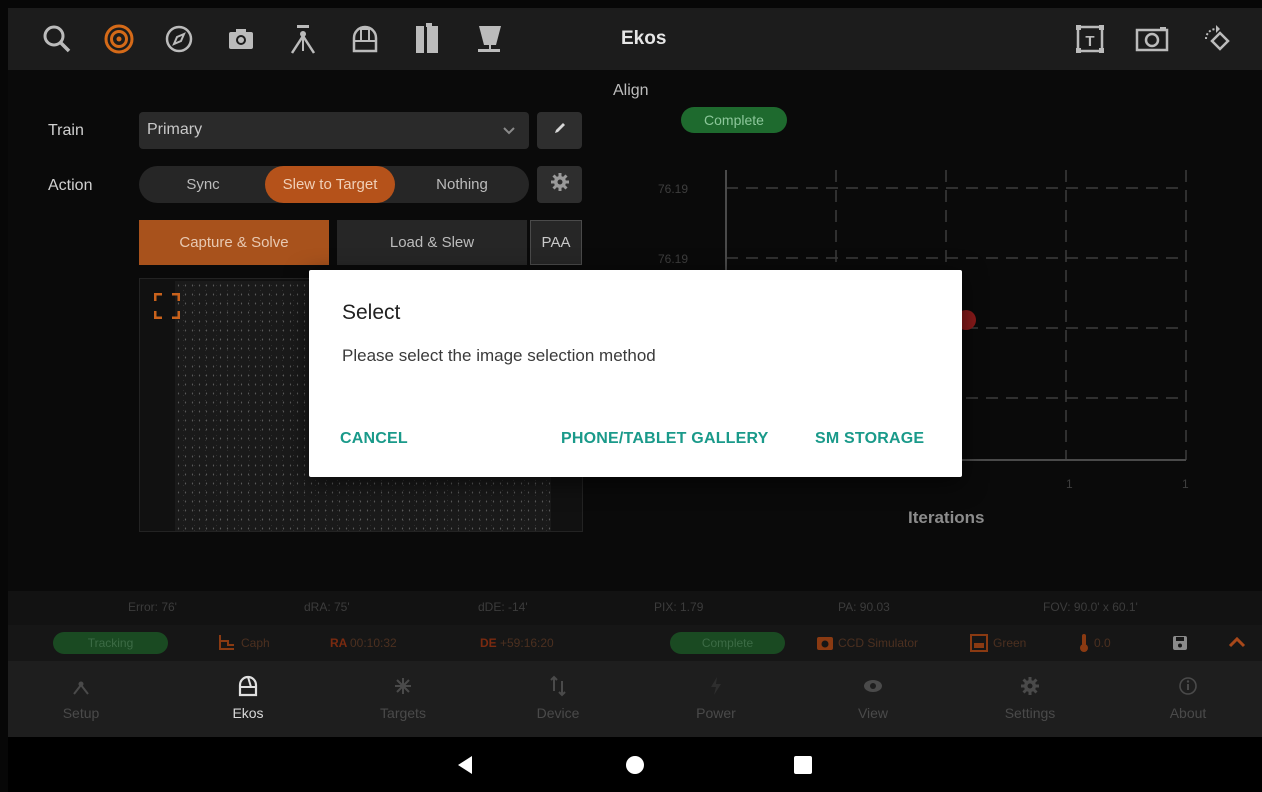 This screenshot has height=792, width=1262. What do you see at coordinates (873, 686) in the screenshot?
I see `view-icon` at bounding box center [873, 686].